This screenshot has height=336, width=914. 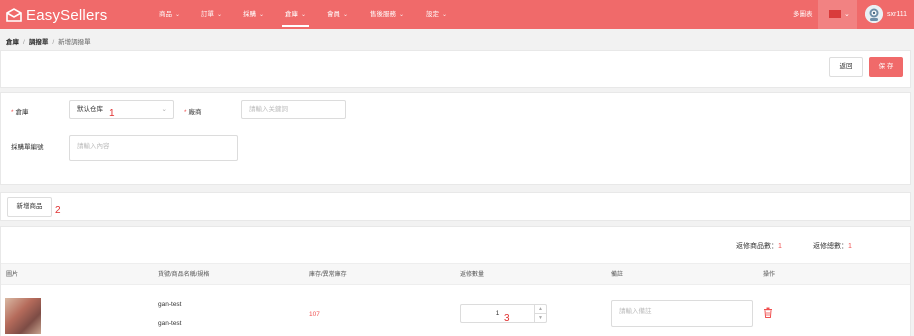 What do you see at coordinates (832, 246) in the screenshot?
I see `total-summary: 返修總數：1` at bounding box center [832, 246].